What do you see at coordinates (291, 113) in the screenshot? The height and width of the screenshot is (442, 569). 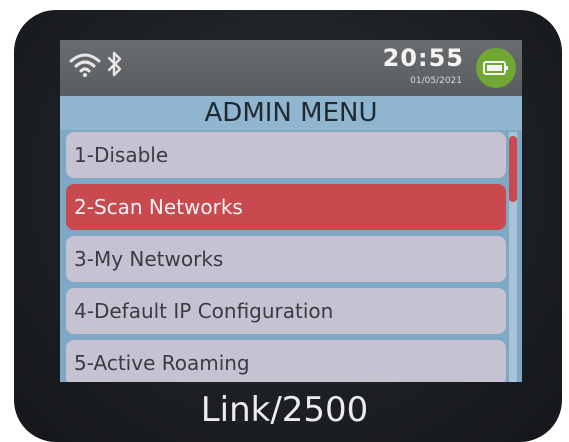 I see `page-title: ADMIN MENU` at bounding box center [291, 113].